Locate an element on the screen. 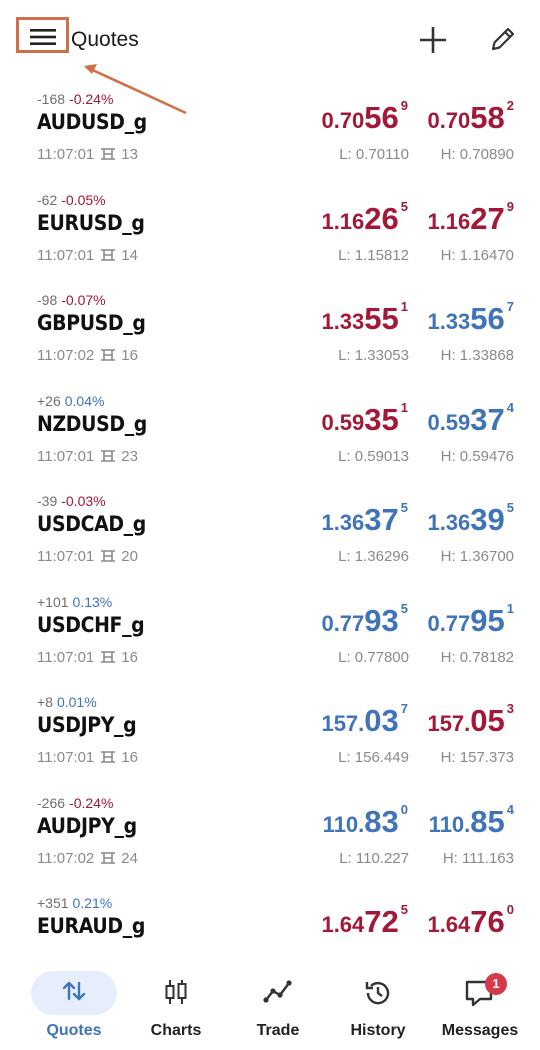  change-points: +101 is located at coordinates (53, 601).